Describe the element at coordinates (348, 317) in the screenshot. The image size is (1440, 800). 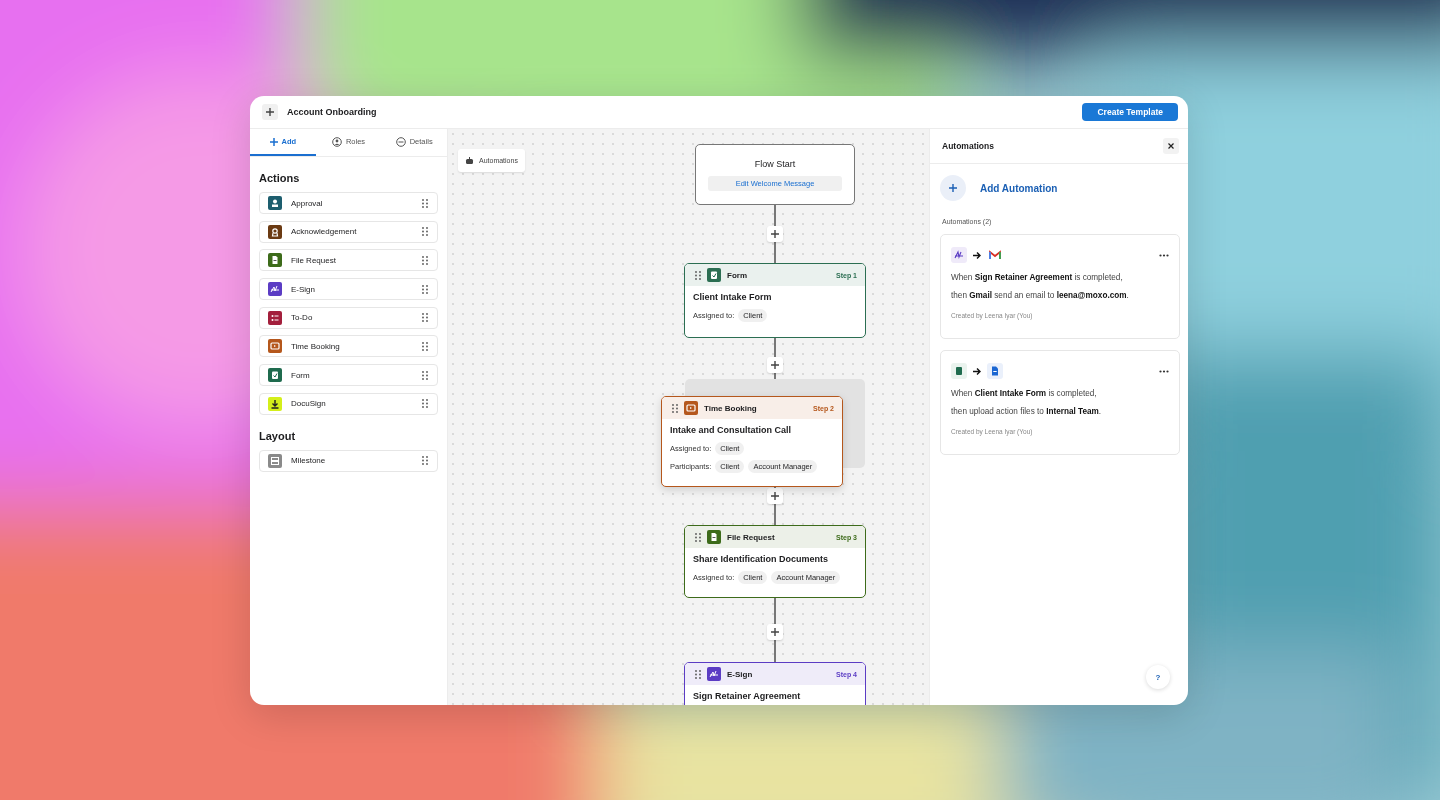
I see `action-item: To-Do` at that location.